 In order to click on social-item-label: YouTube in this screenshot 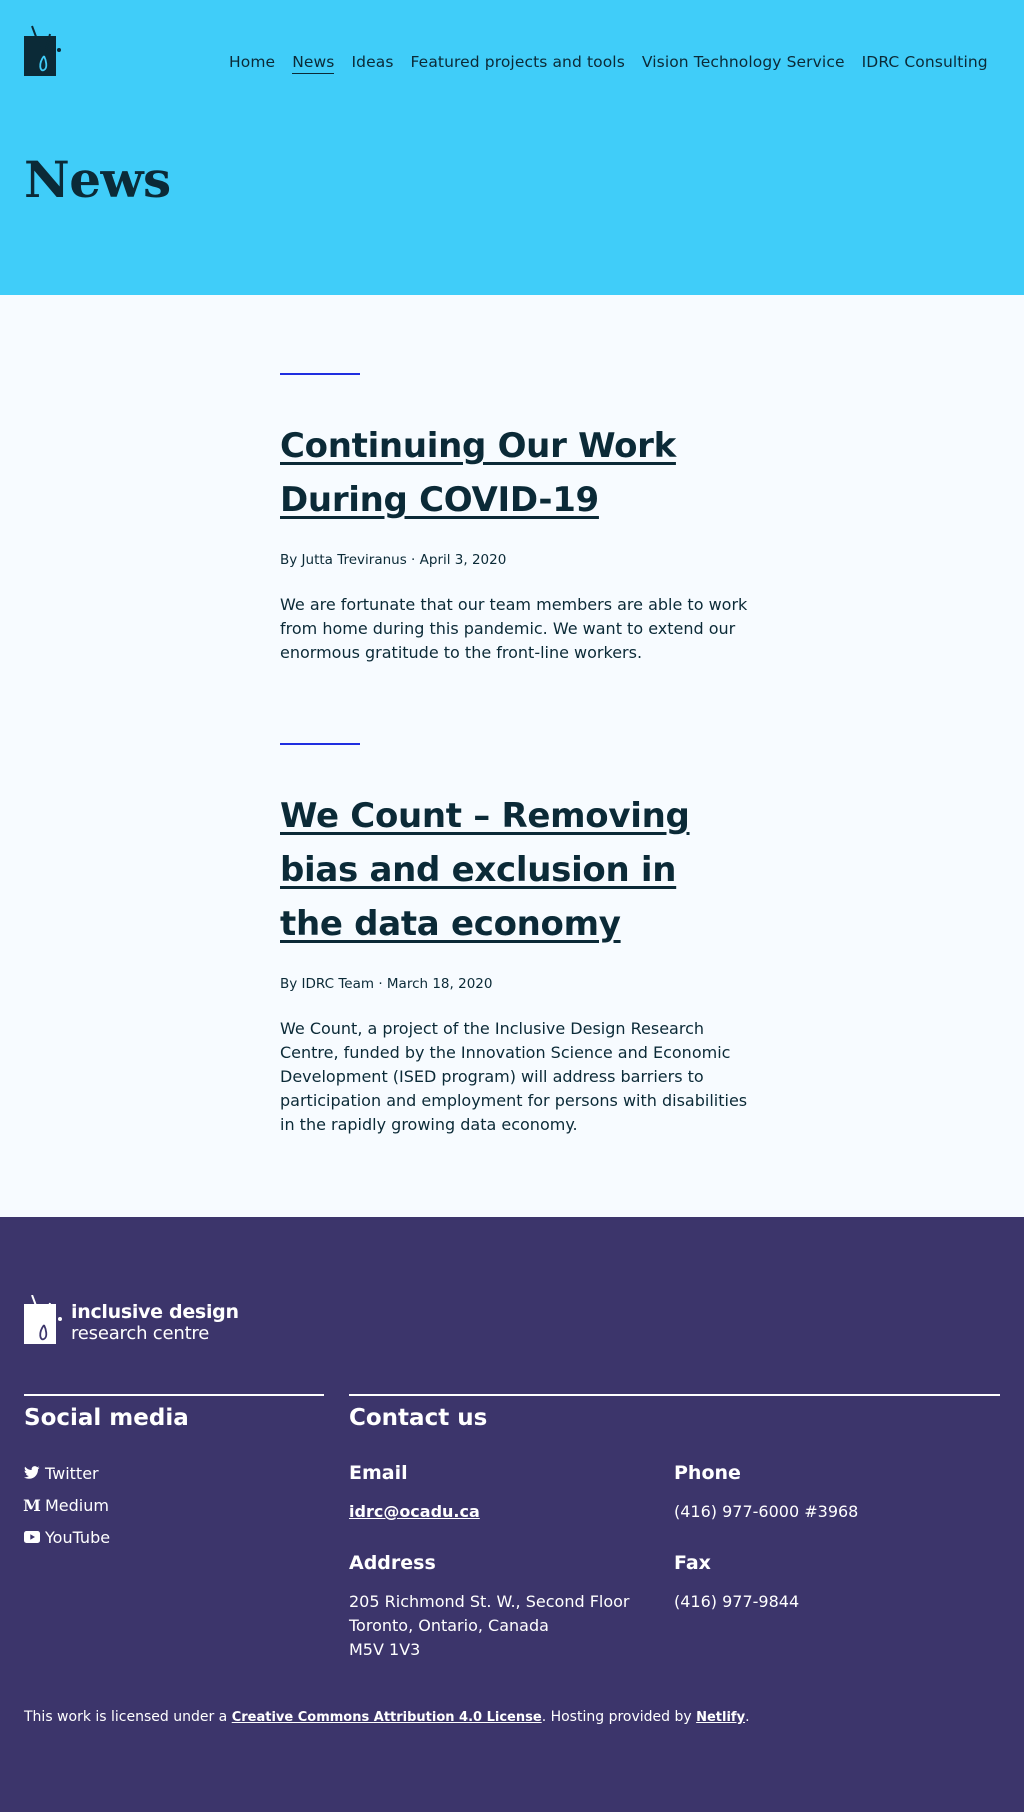, I will do `click(78, 1537)`.